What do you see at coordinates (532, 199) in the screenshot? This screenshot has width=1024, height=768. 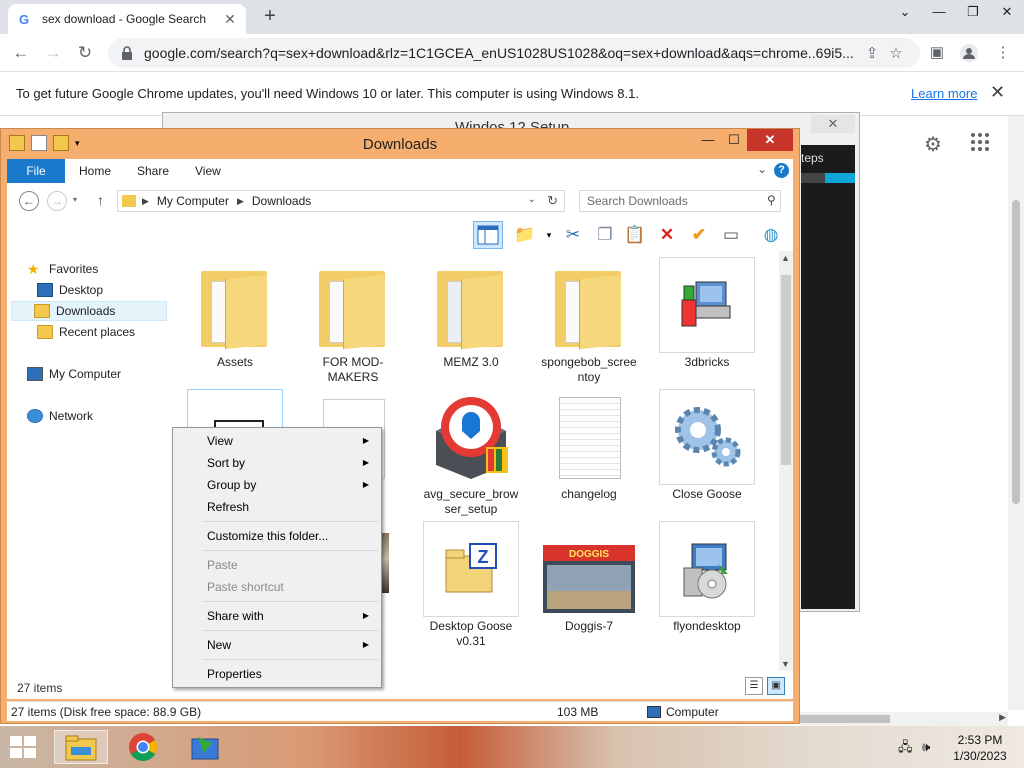 I see `address-dropdown-icon: ⌄` at bounding box center [532, 199].